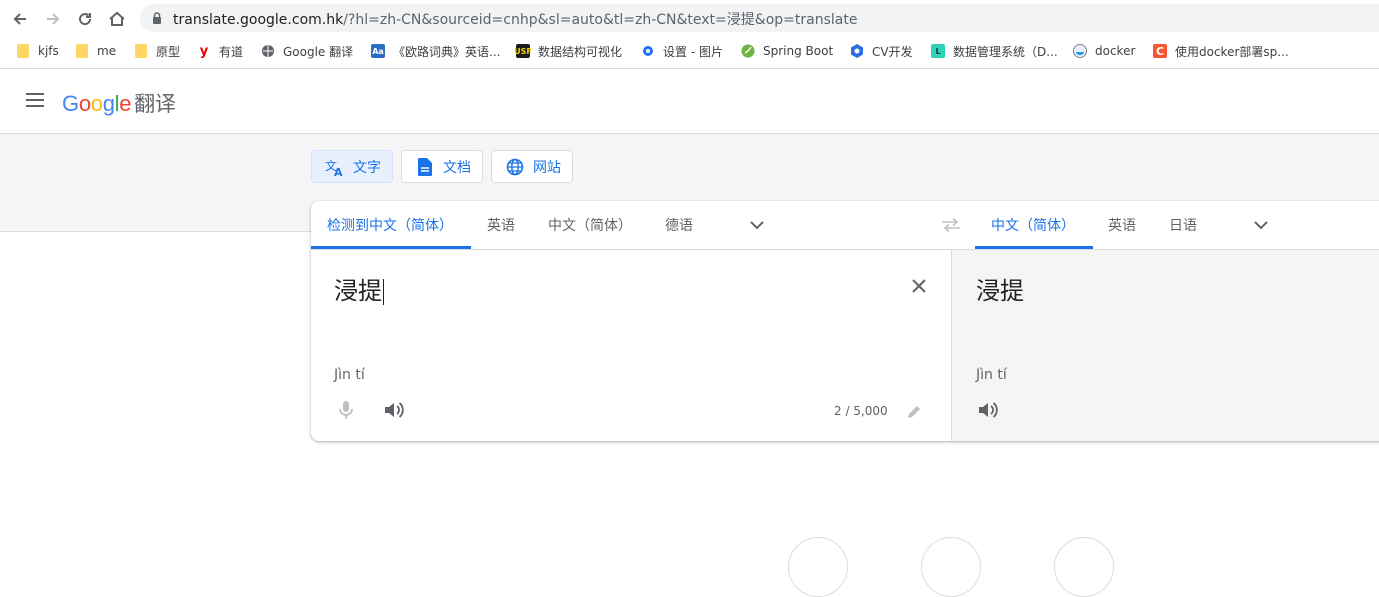 The width and height of the screenshot is (1379, 597). I want to click on swap-icon, so click(951, 225).